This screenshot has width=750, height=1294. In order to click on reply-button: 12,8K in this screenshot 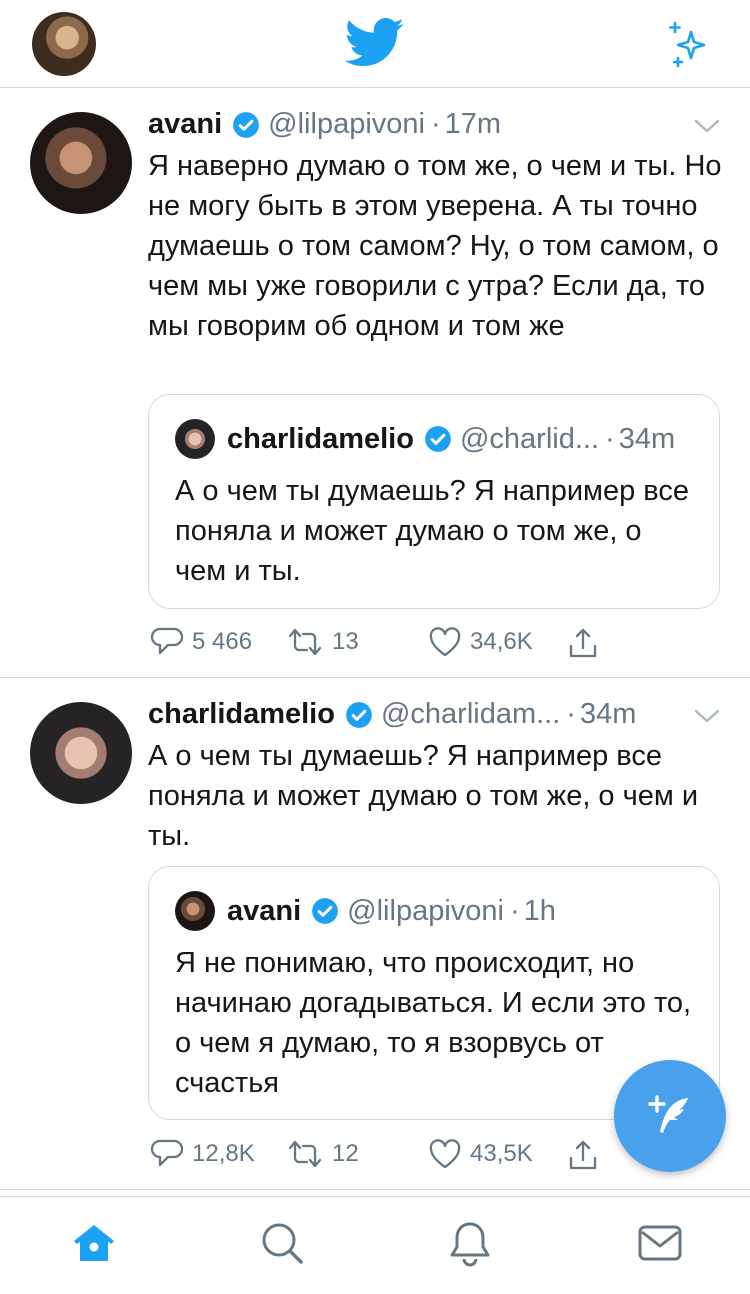, I will do `click(202, 1154)`.